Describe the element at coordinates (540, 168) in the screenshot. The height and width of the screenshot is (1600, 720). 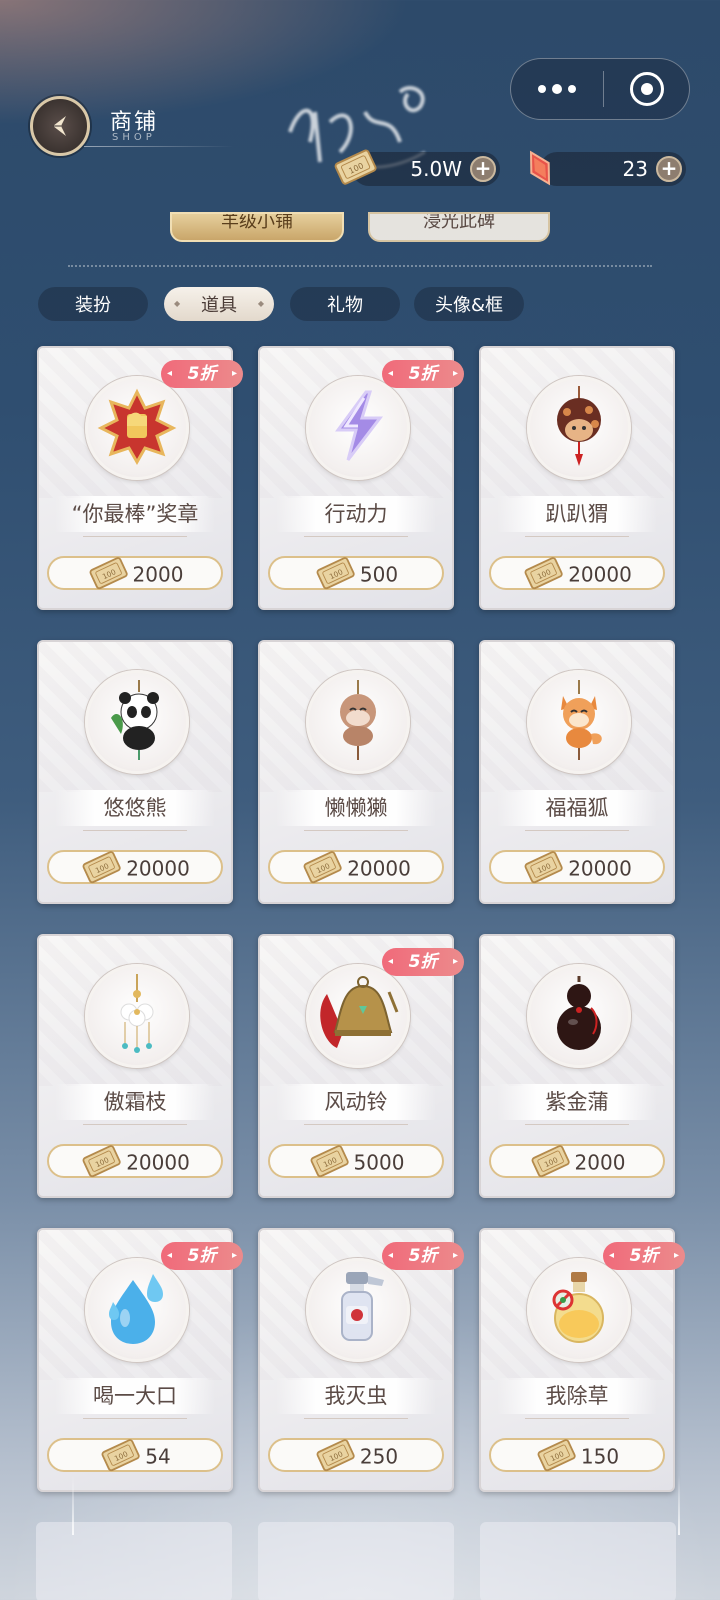
I see `red-gem-icon` at that location.